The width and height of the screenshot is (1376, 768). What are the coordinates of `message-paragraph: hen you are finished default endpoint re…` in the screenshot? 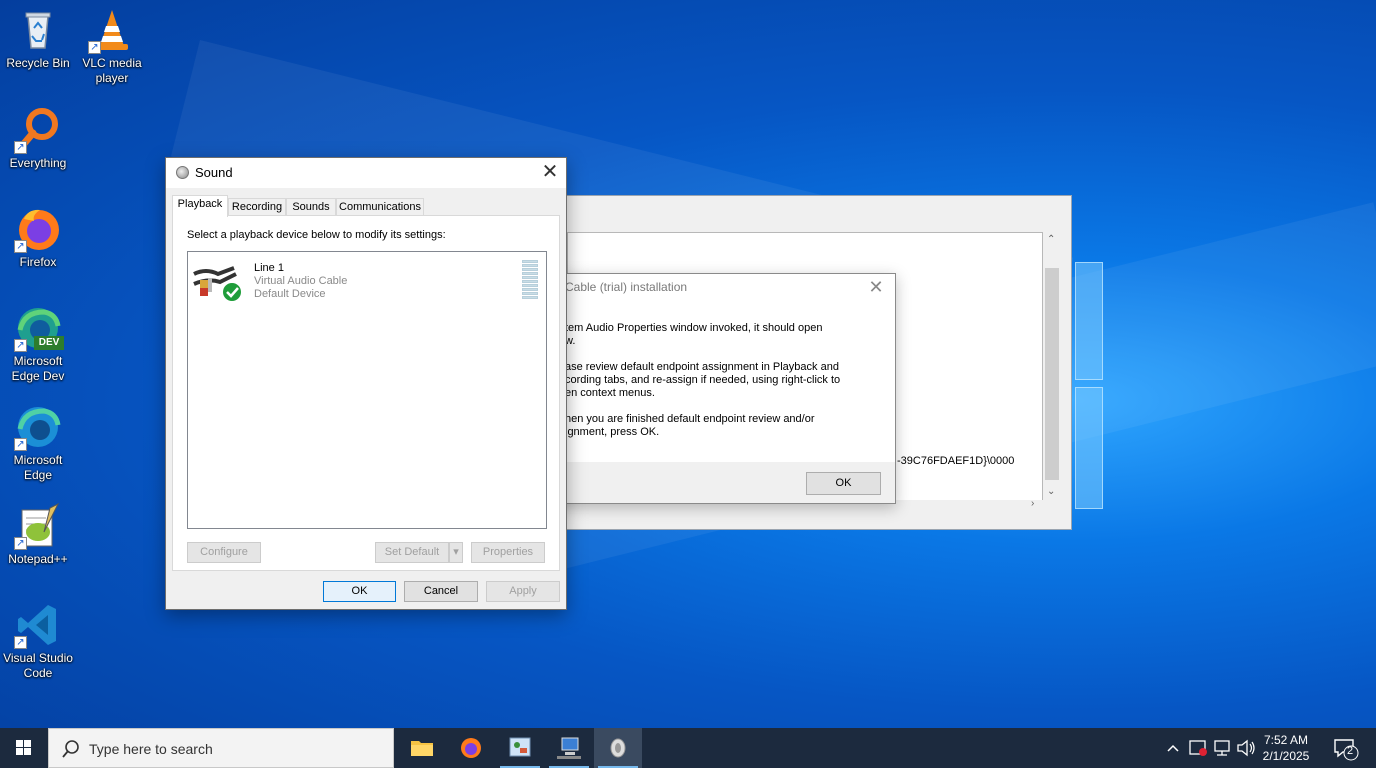 It's located at (690, 425).